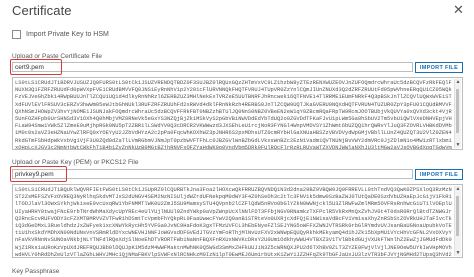  What do you see at coordinates (212, 67) in the screenshot?
I see `certificate-file-input: cert9.pem` at bounding box center [212, 67].